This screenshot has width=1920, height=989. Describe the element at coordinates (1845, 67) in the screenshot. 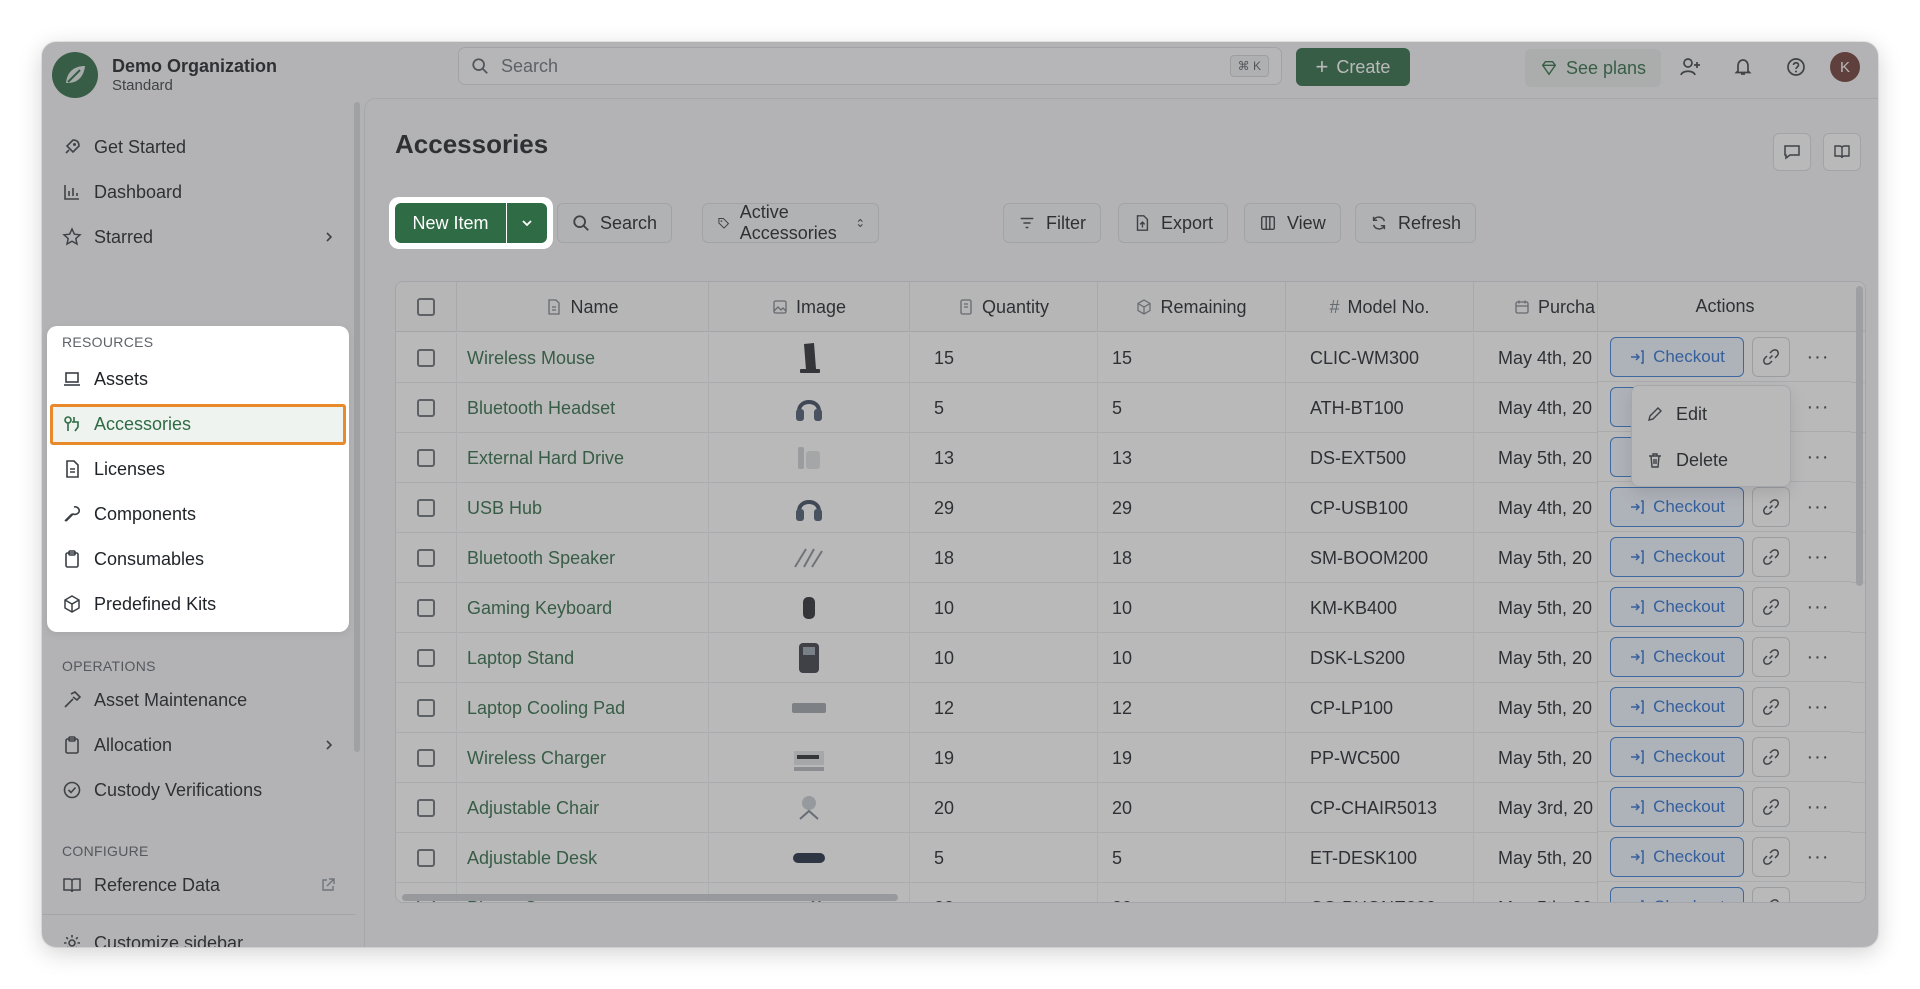

I see `user-avatar: K` at that location.